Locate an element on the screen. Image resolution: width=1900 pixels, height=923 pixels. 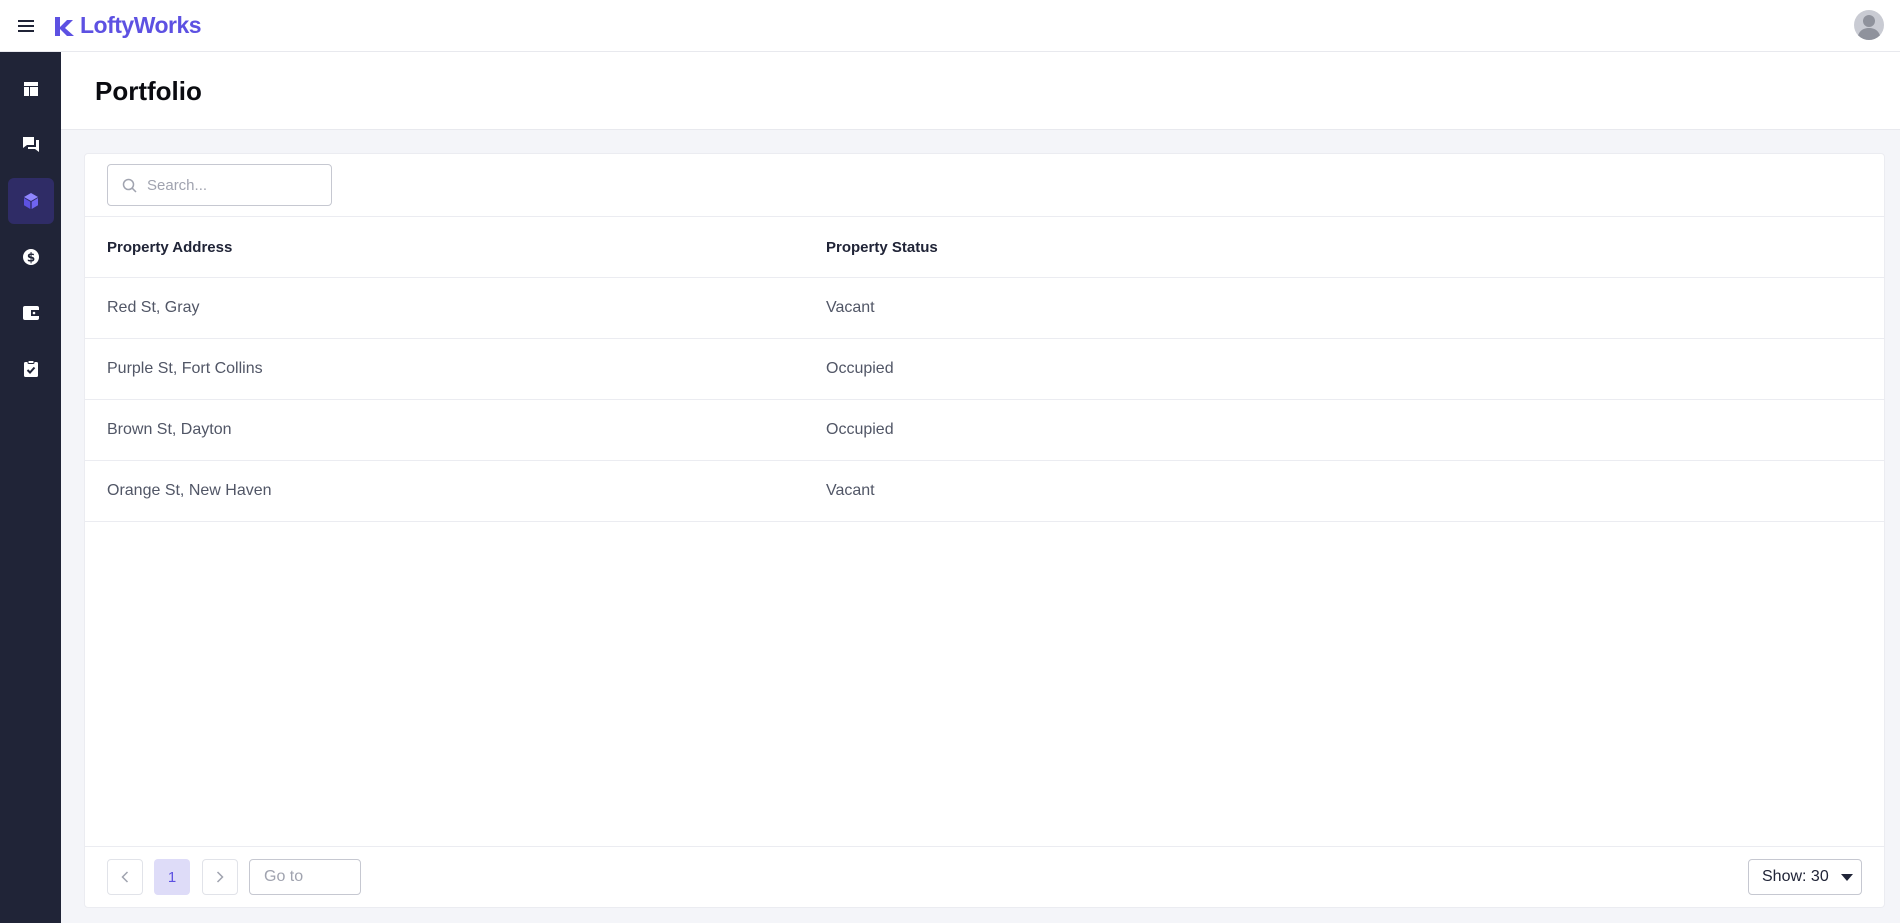
property-address: Orange St, New Haven is located at coordinates (189, 490).